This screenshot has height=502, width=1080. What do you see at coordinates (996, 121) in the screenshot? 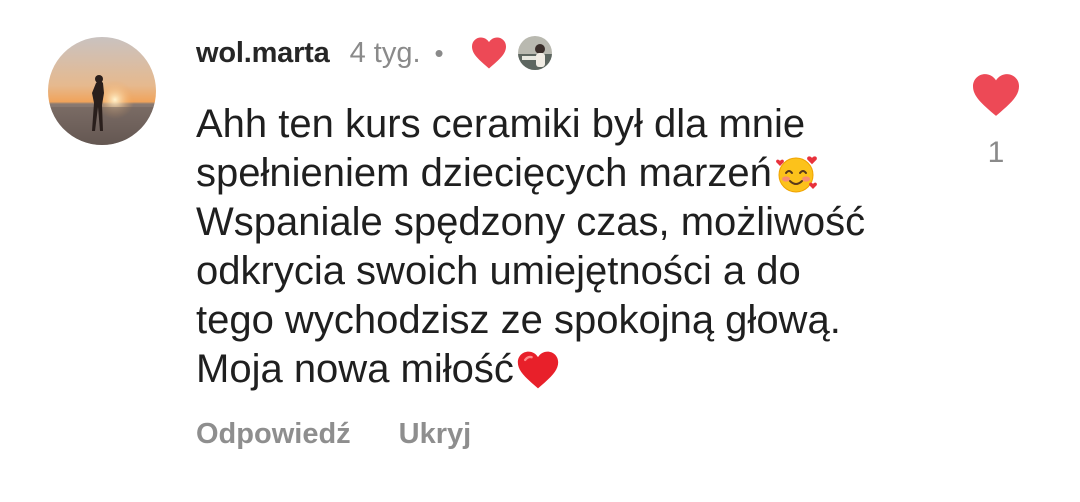
I see `like-column: 1` at bounding box center [996, 121].